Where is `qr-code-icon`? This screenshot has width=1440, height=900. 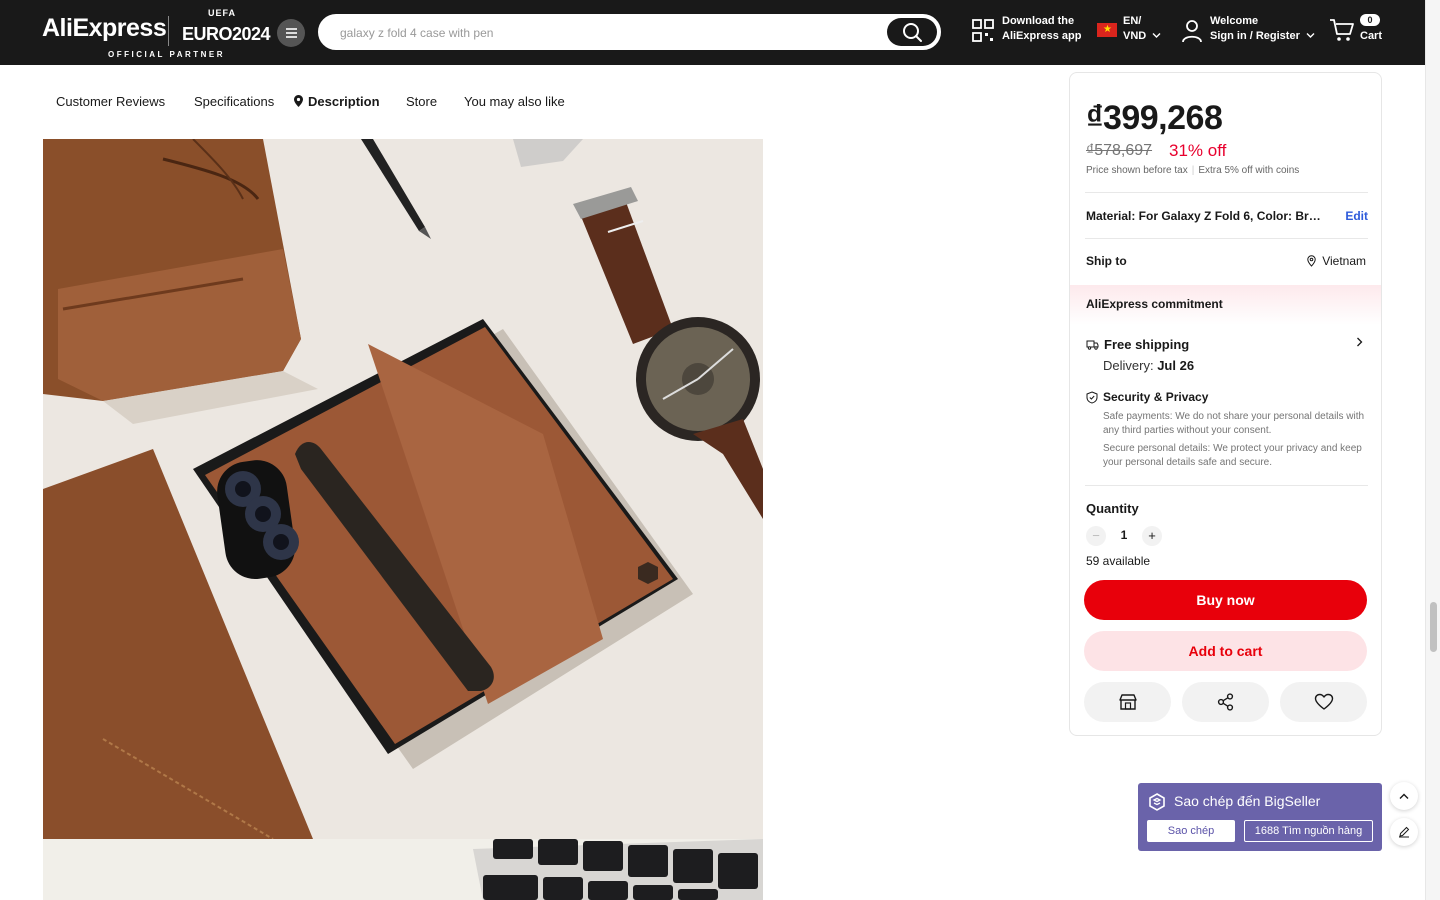
qr-code-icon is located at coordinates (983, 30).